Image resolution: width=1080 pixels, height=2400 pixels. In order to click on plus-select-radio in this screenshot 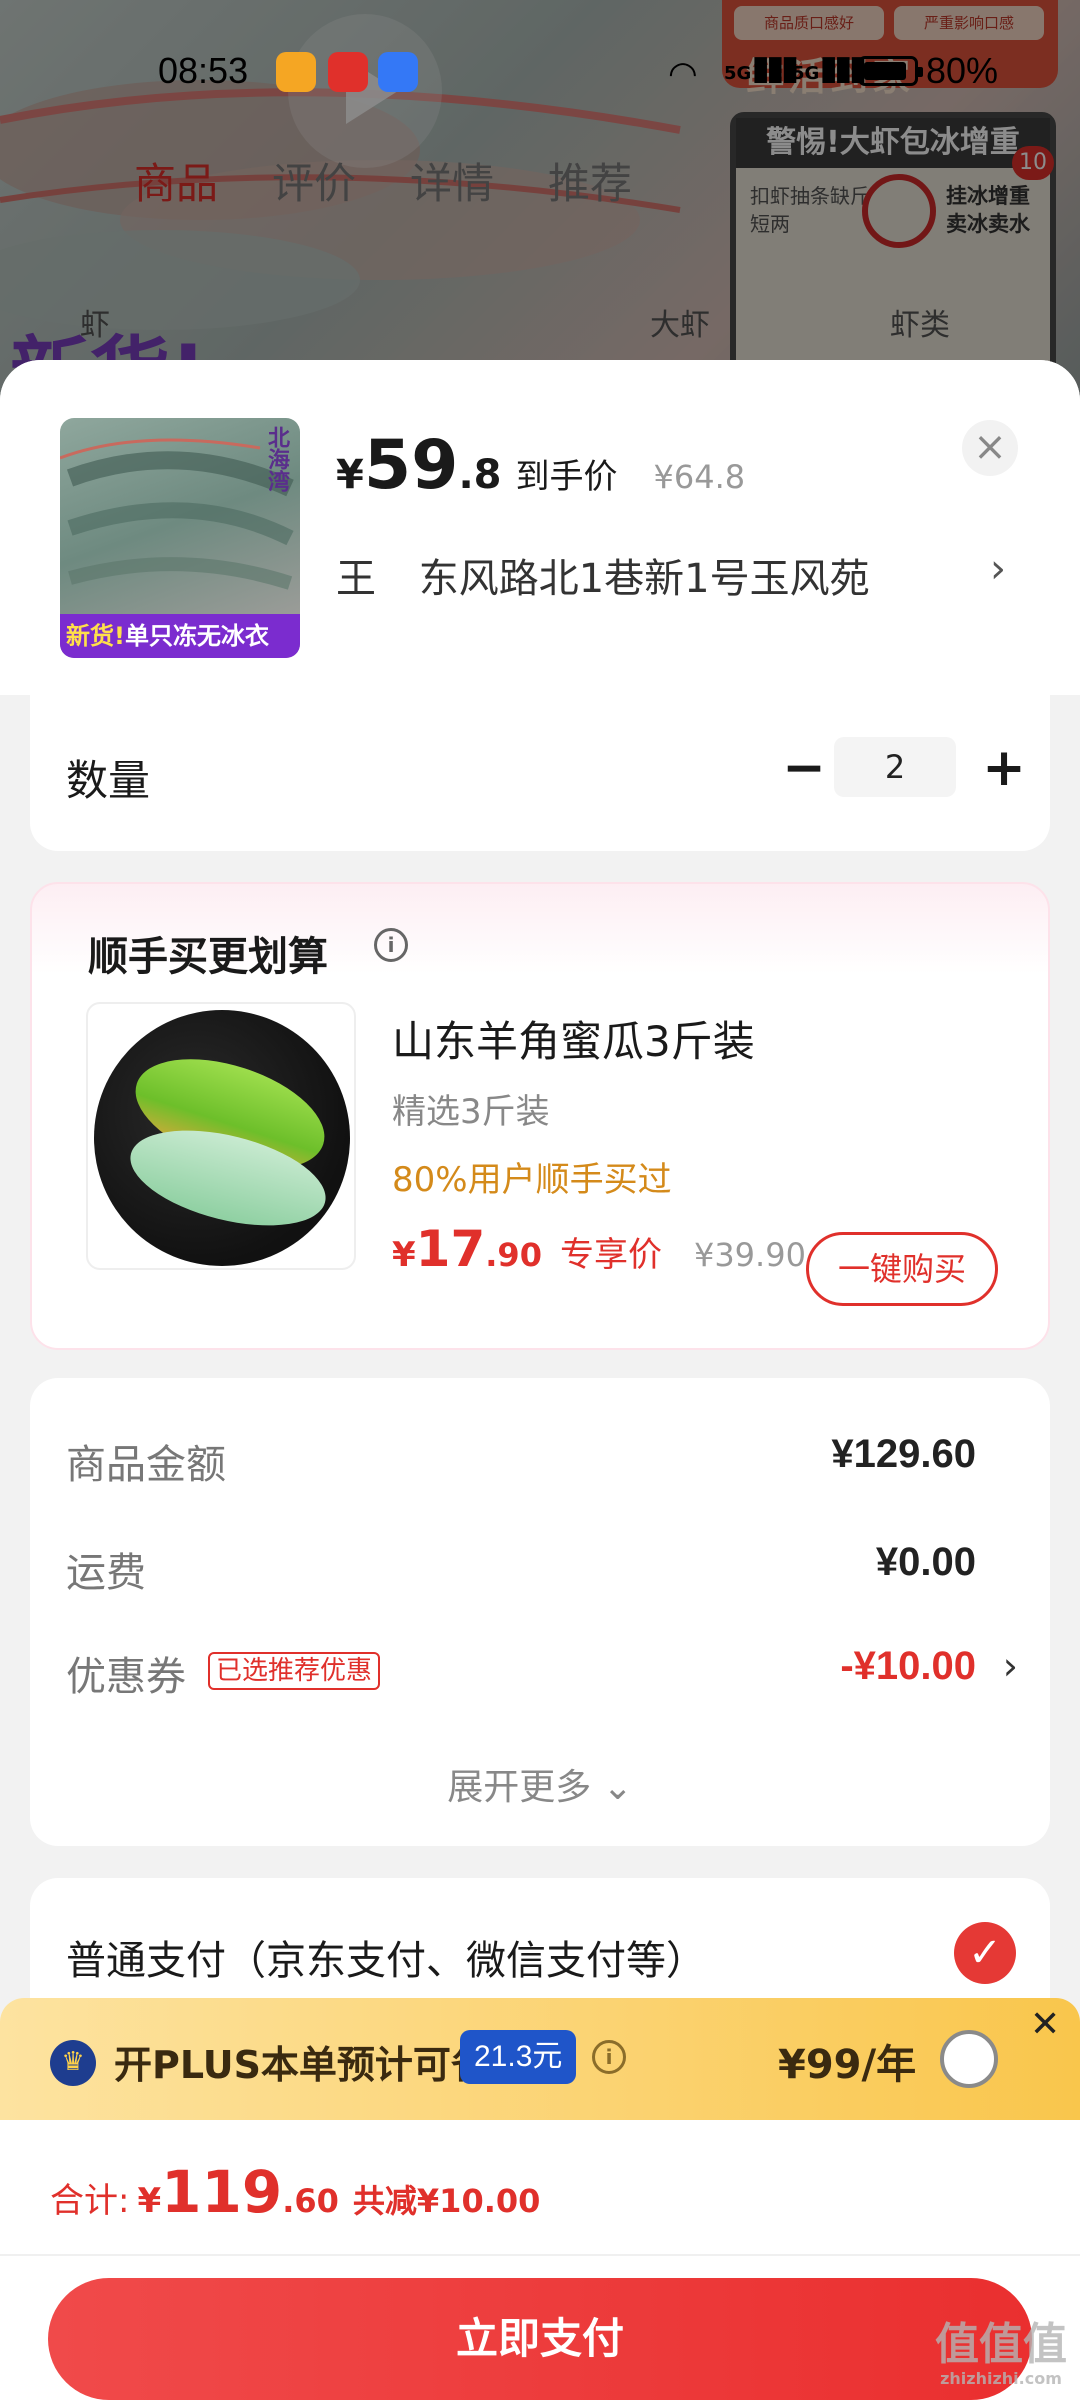, I will do `click(969, 2059)`.